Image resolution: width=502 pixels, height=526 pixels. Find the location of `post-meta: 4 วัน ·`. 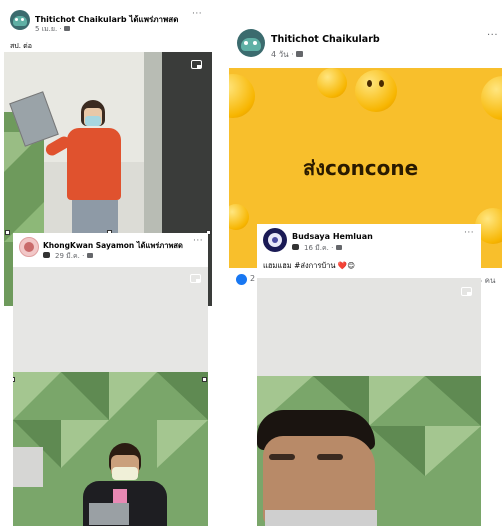

post-meta: 4 วัน · is located at coordinates (287, 54).